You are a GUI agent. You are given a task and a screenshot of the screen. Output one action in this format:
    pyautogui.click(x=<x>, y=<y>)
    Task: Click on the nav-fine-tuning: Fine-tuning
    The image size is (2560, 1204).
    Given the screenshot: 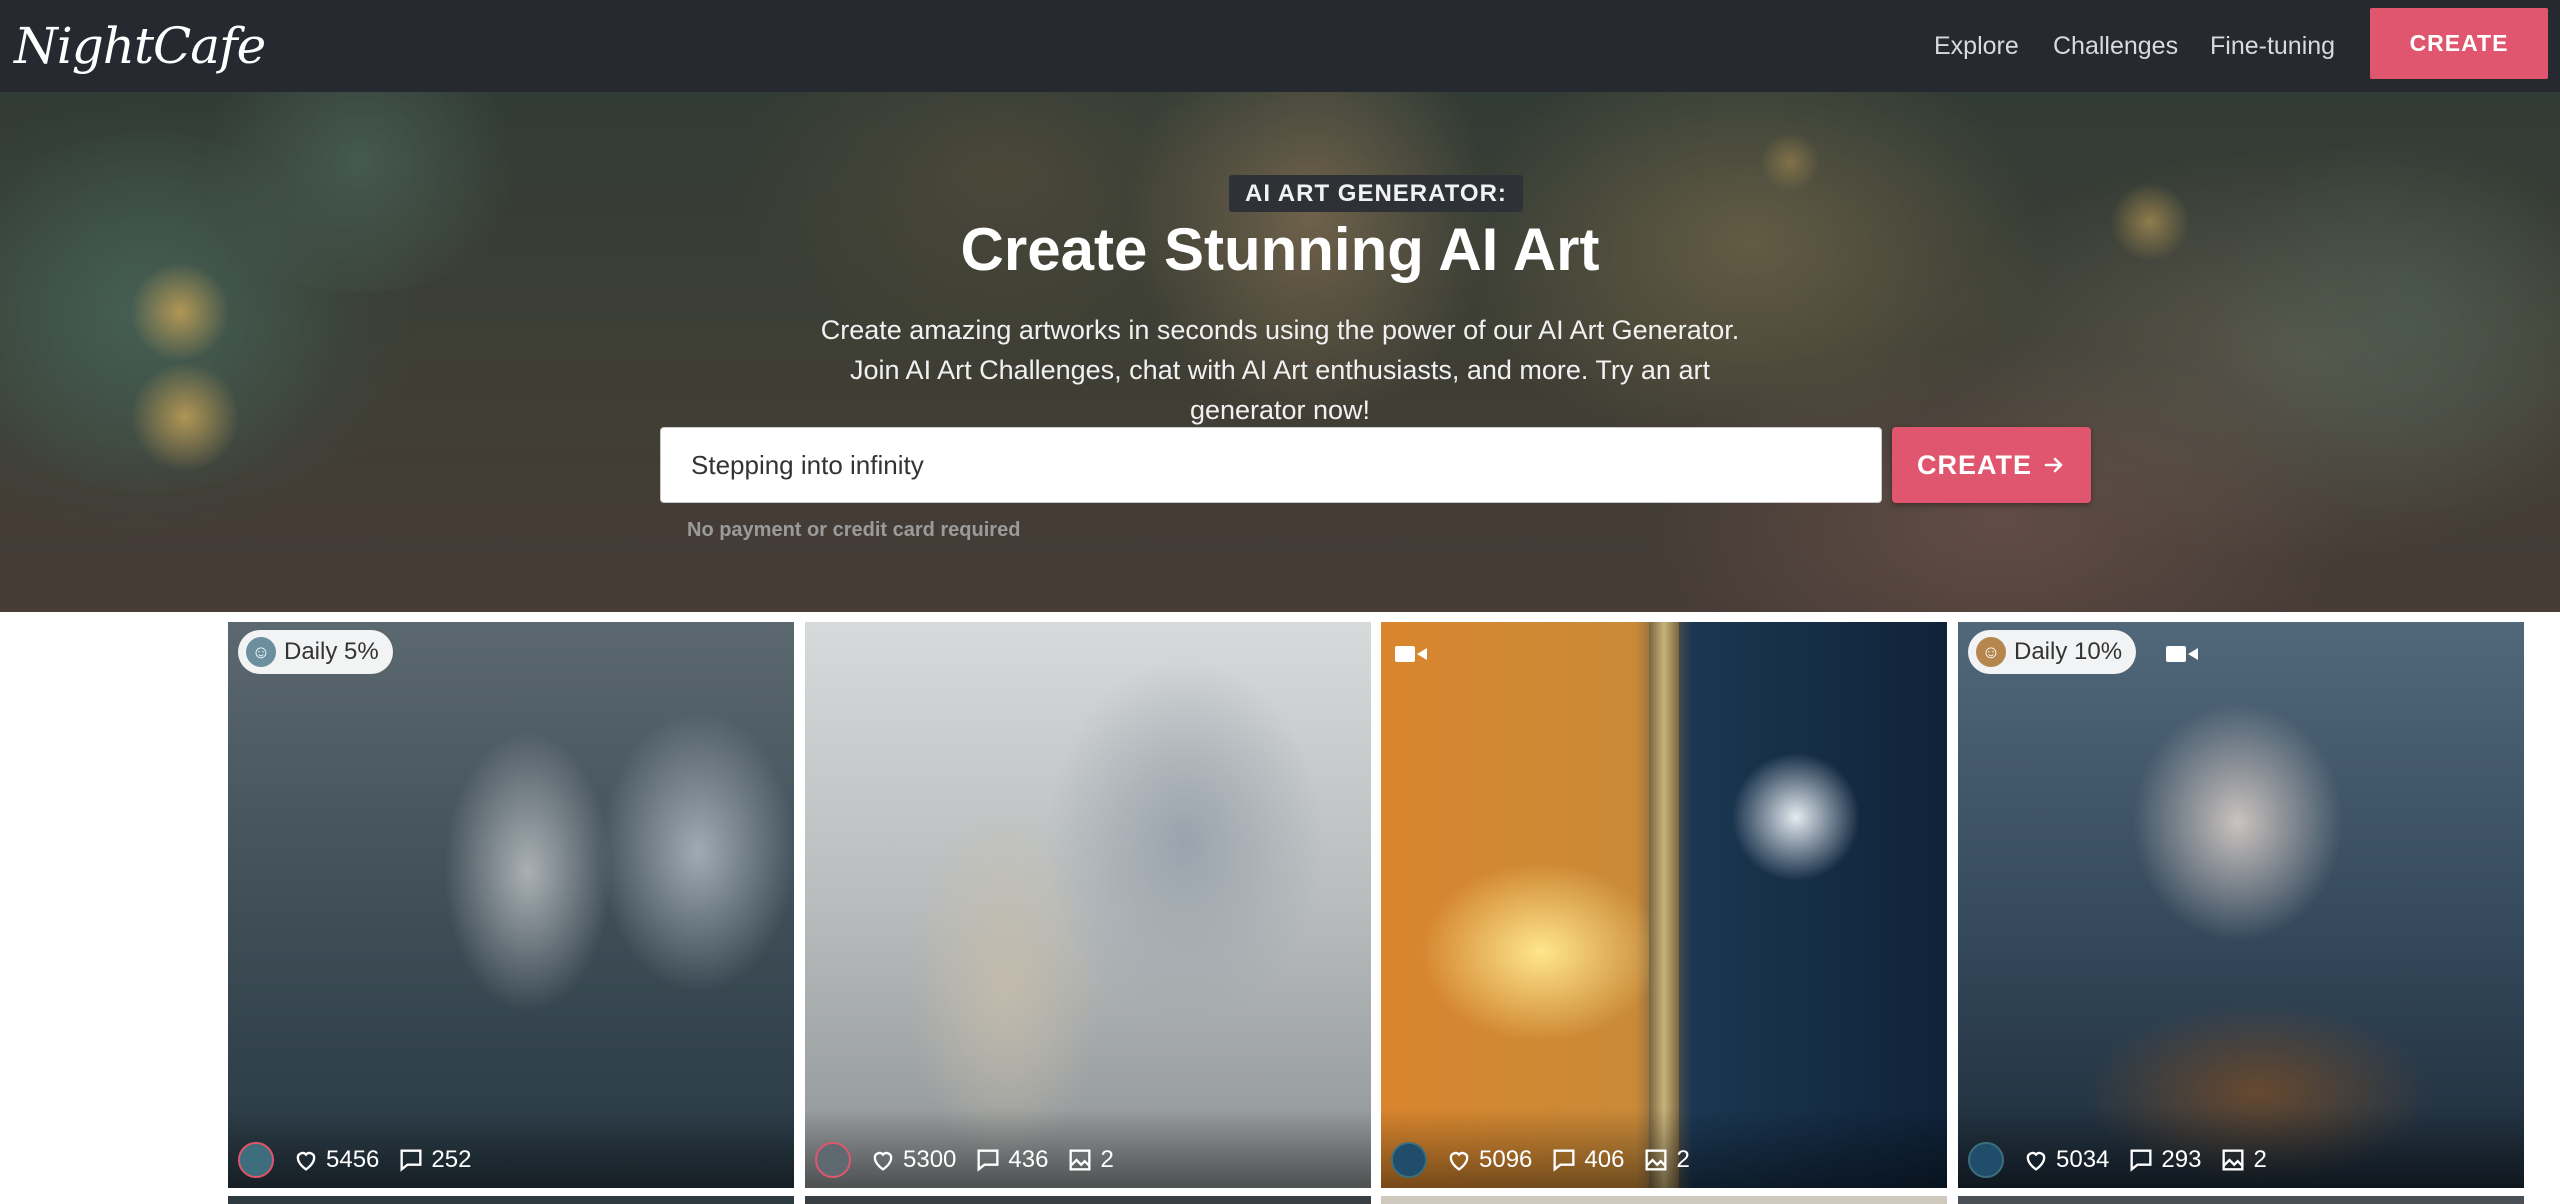 What is the action you would take?
    pyautogui.click(x=2272, y=46)
    